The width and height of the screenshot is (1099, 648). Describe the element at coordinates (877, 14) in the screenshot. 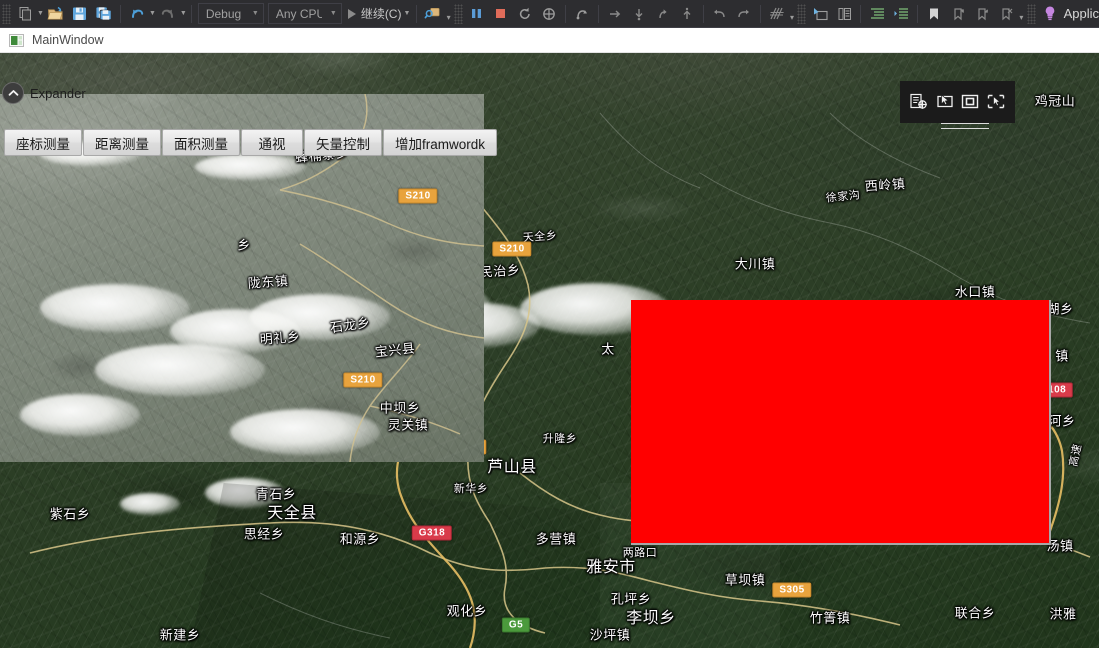

I see `indent-icon` at that location.